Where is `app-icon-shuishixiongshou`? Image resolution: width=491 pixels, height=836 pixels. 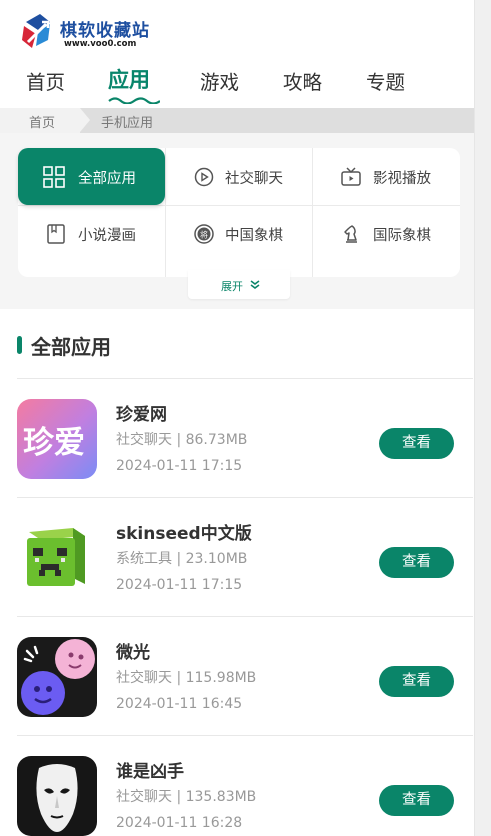
app-icon-shuishixiongshou is located at coordinates (57, 796).